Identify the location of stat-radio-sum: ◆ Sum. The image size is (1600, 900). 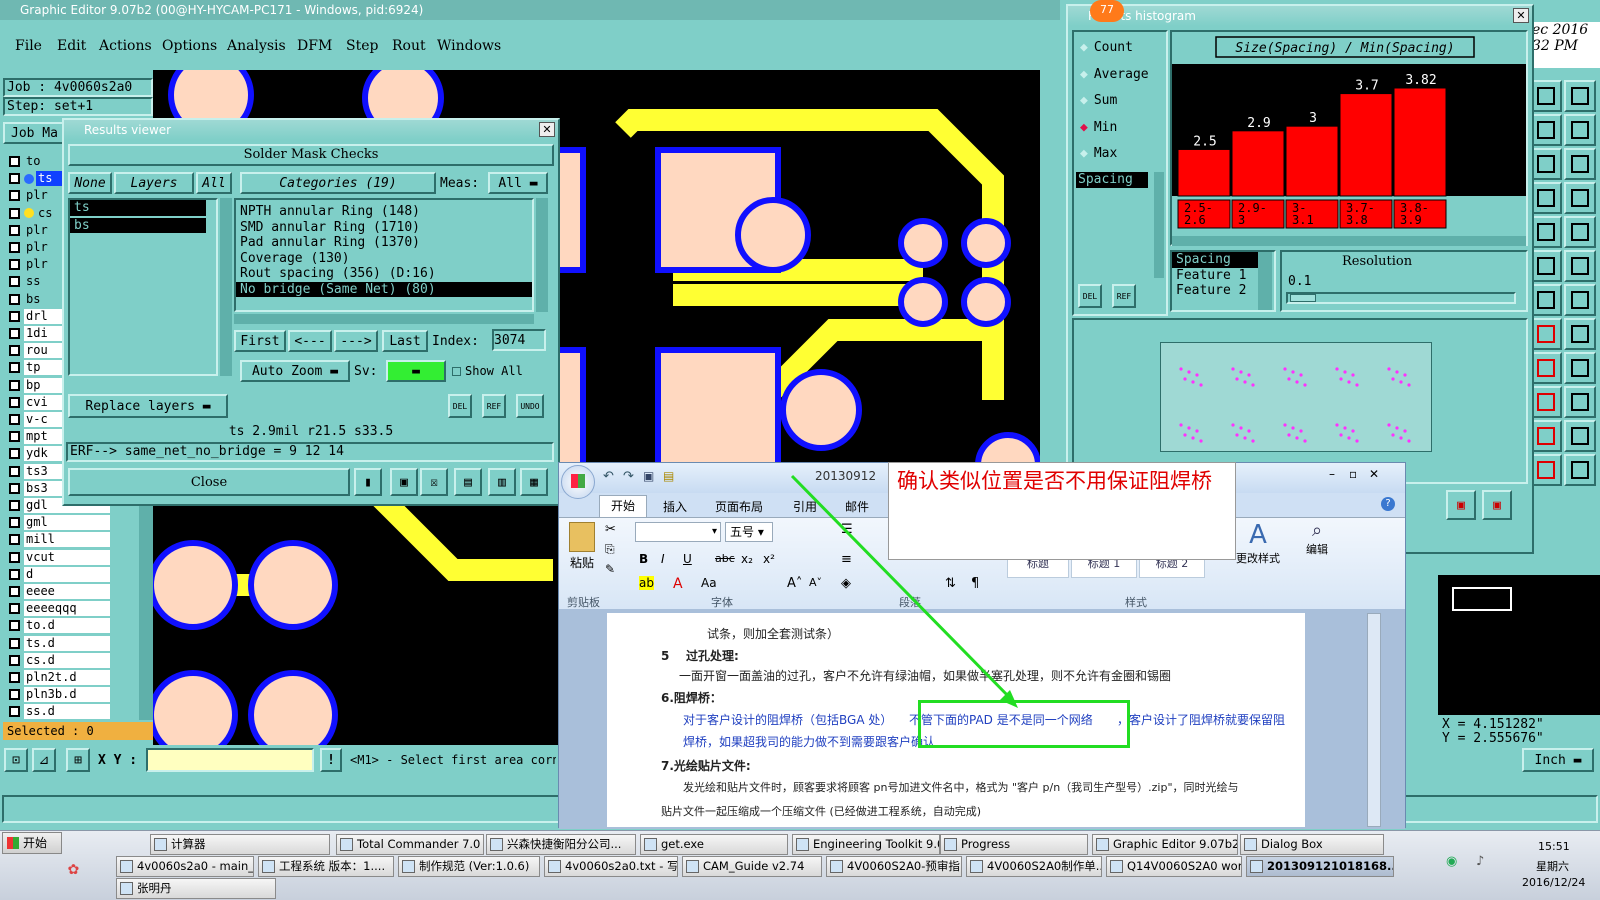
(1098, 100).